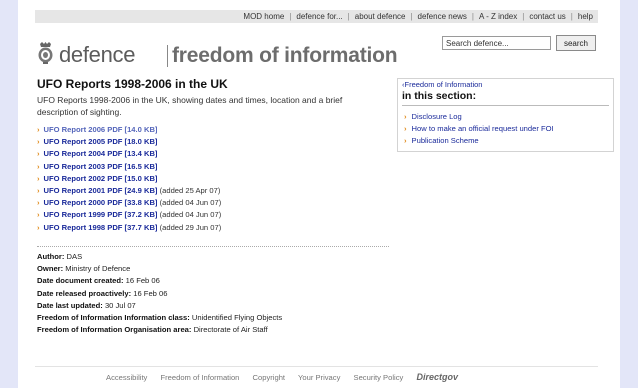 The width and height of the screenshot is (638, 388). What do you see at coordinates (437, 377) in the screenshot?
I see `directgov-logo: Directgov` at bounding box center [437, 377].